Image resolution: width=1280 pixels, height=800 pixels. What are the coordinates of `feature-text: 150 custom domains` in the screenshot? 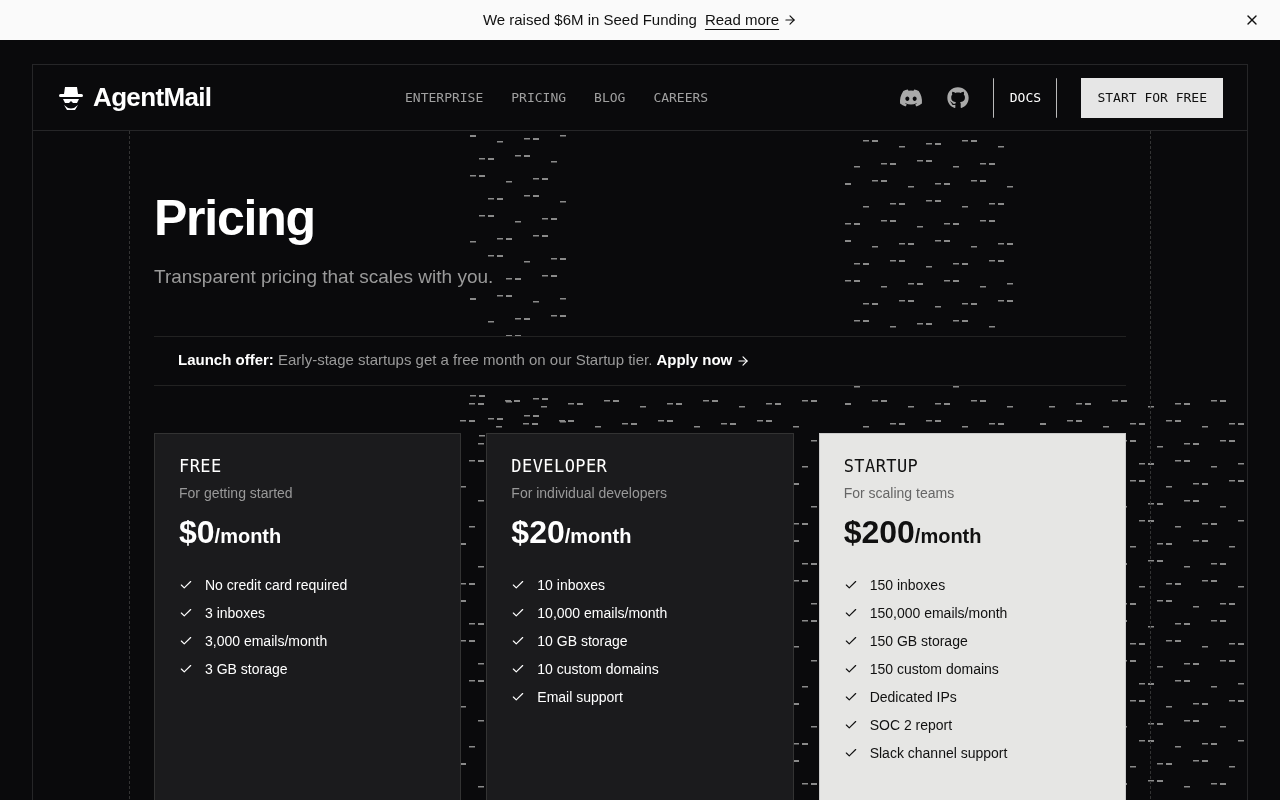 It's located at (934, 669).